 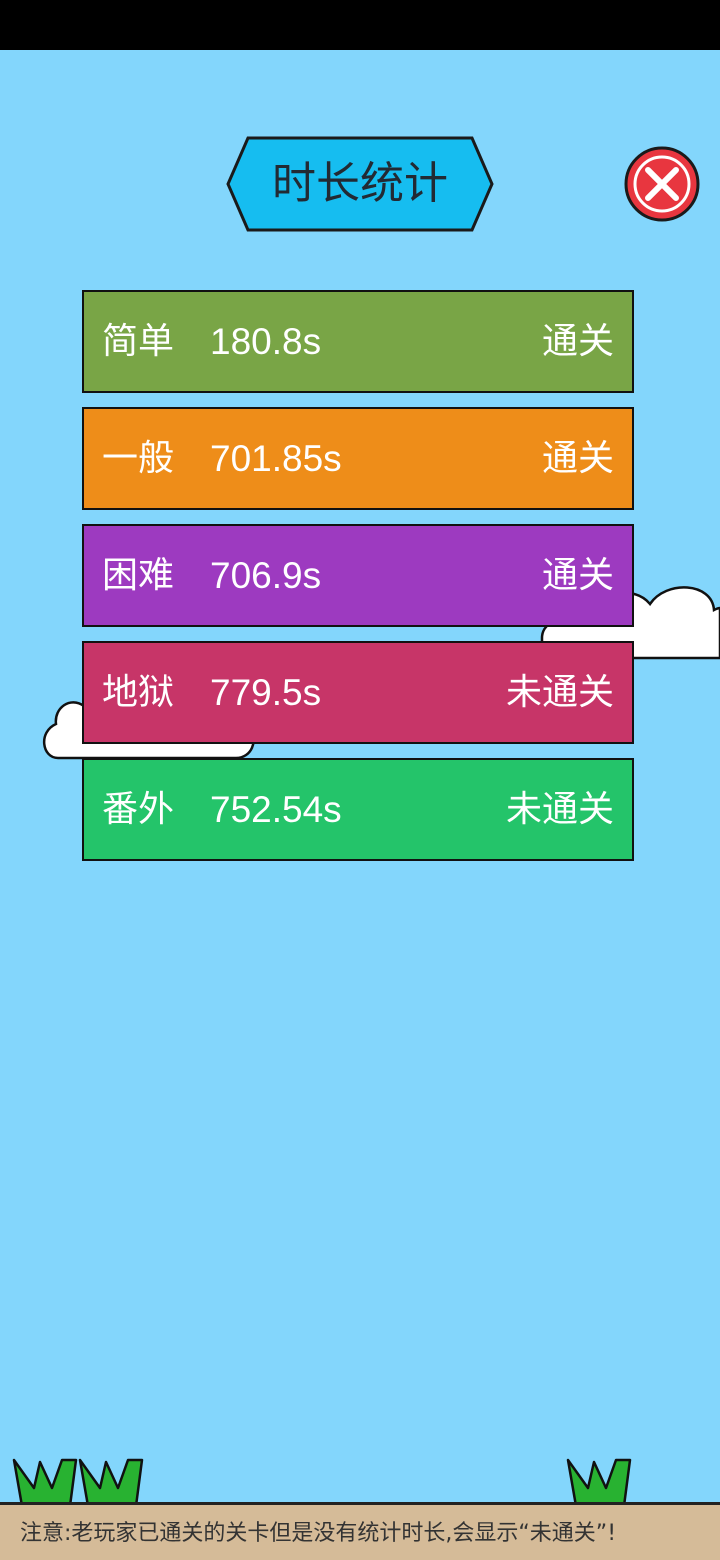 I want to click on level-time: 779.5s, so click(x=266, y=692).